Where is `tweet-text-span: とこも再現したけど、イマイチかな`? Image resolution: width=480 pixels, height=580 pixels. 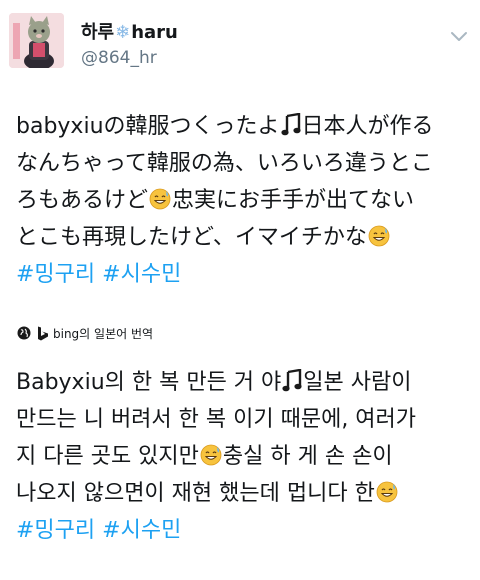
tweet-text-span: とこも再現したけど、イマイチかな is located at coordinates (191, 237).